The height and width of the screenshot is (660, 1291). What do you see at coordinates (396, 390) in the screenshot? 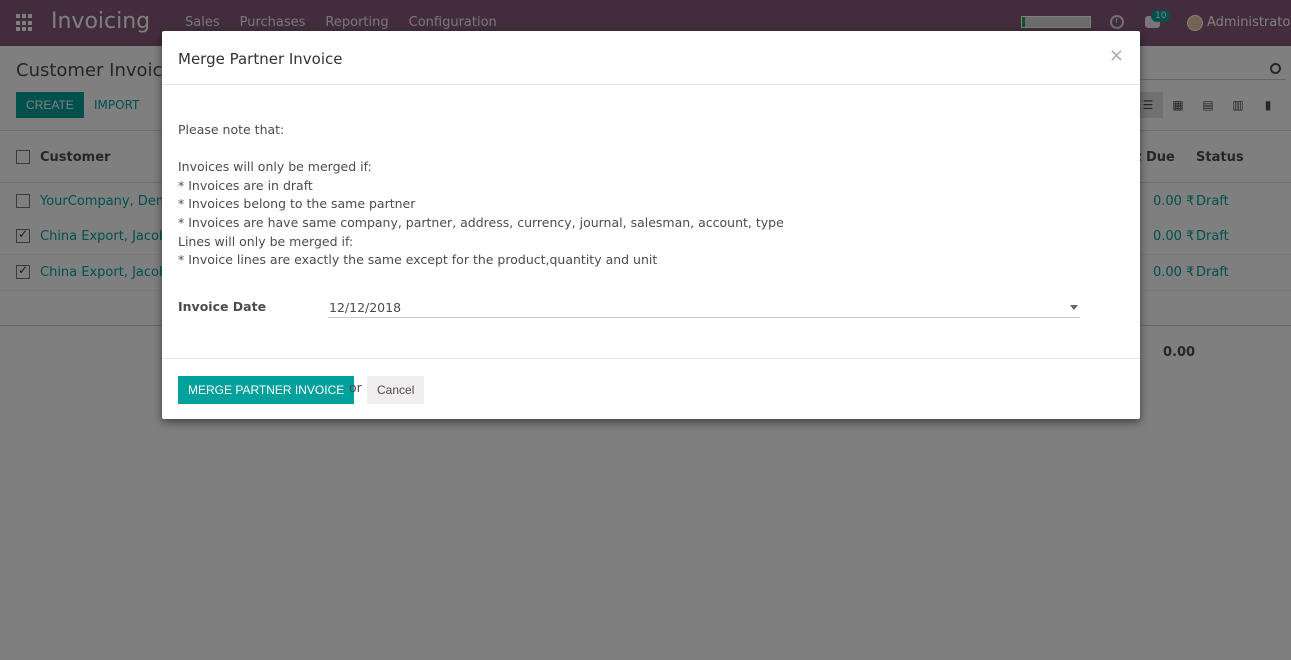
I see `cancel-button: Cancel` at bounding box center [396, 390].